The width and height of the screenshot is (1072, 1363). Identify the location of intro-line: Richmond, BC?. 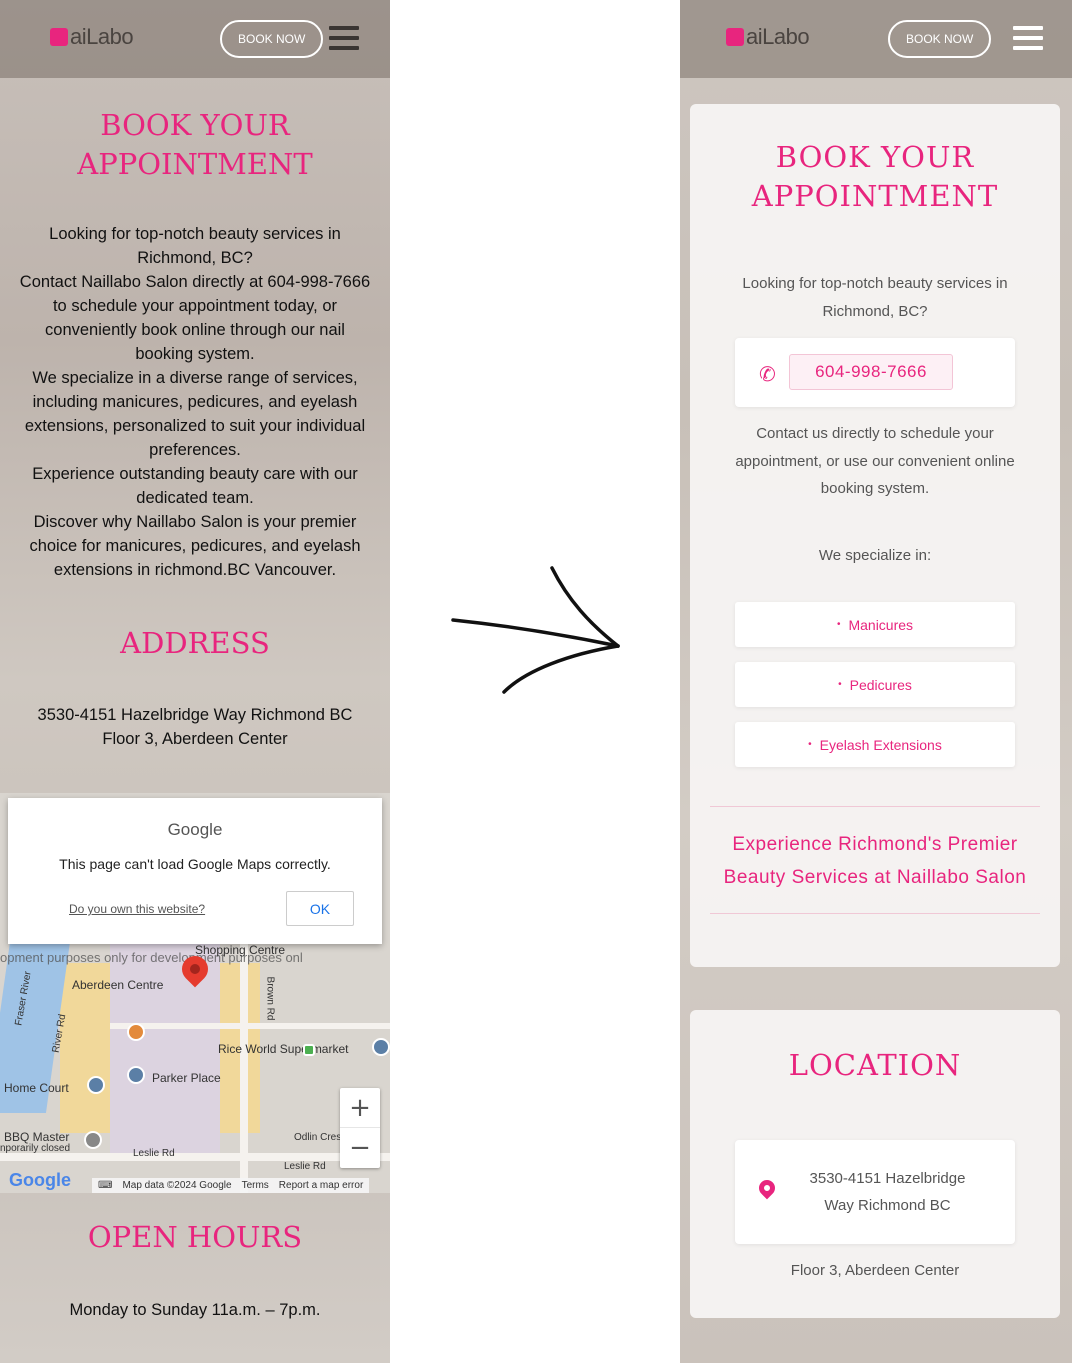
(195, 258).